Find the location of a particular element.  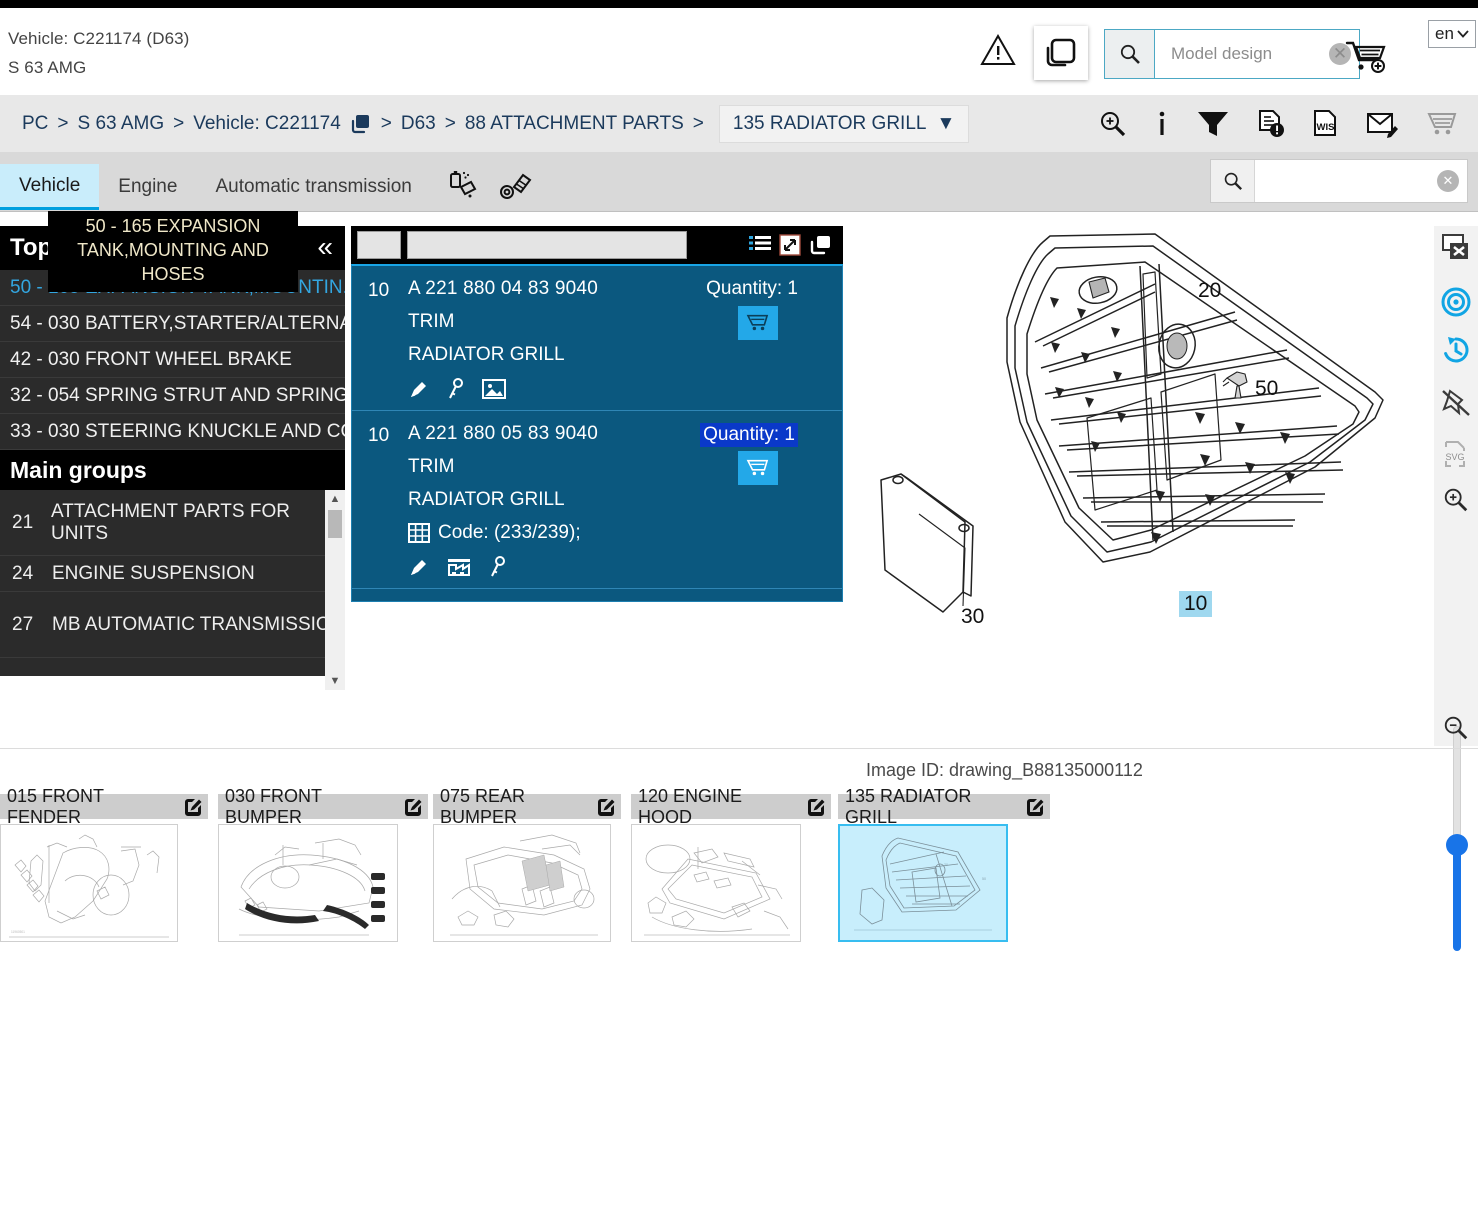

target-icon is located at coordinates (1456, 302).